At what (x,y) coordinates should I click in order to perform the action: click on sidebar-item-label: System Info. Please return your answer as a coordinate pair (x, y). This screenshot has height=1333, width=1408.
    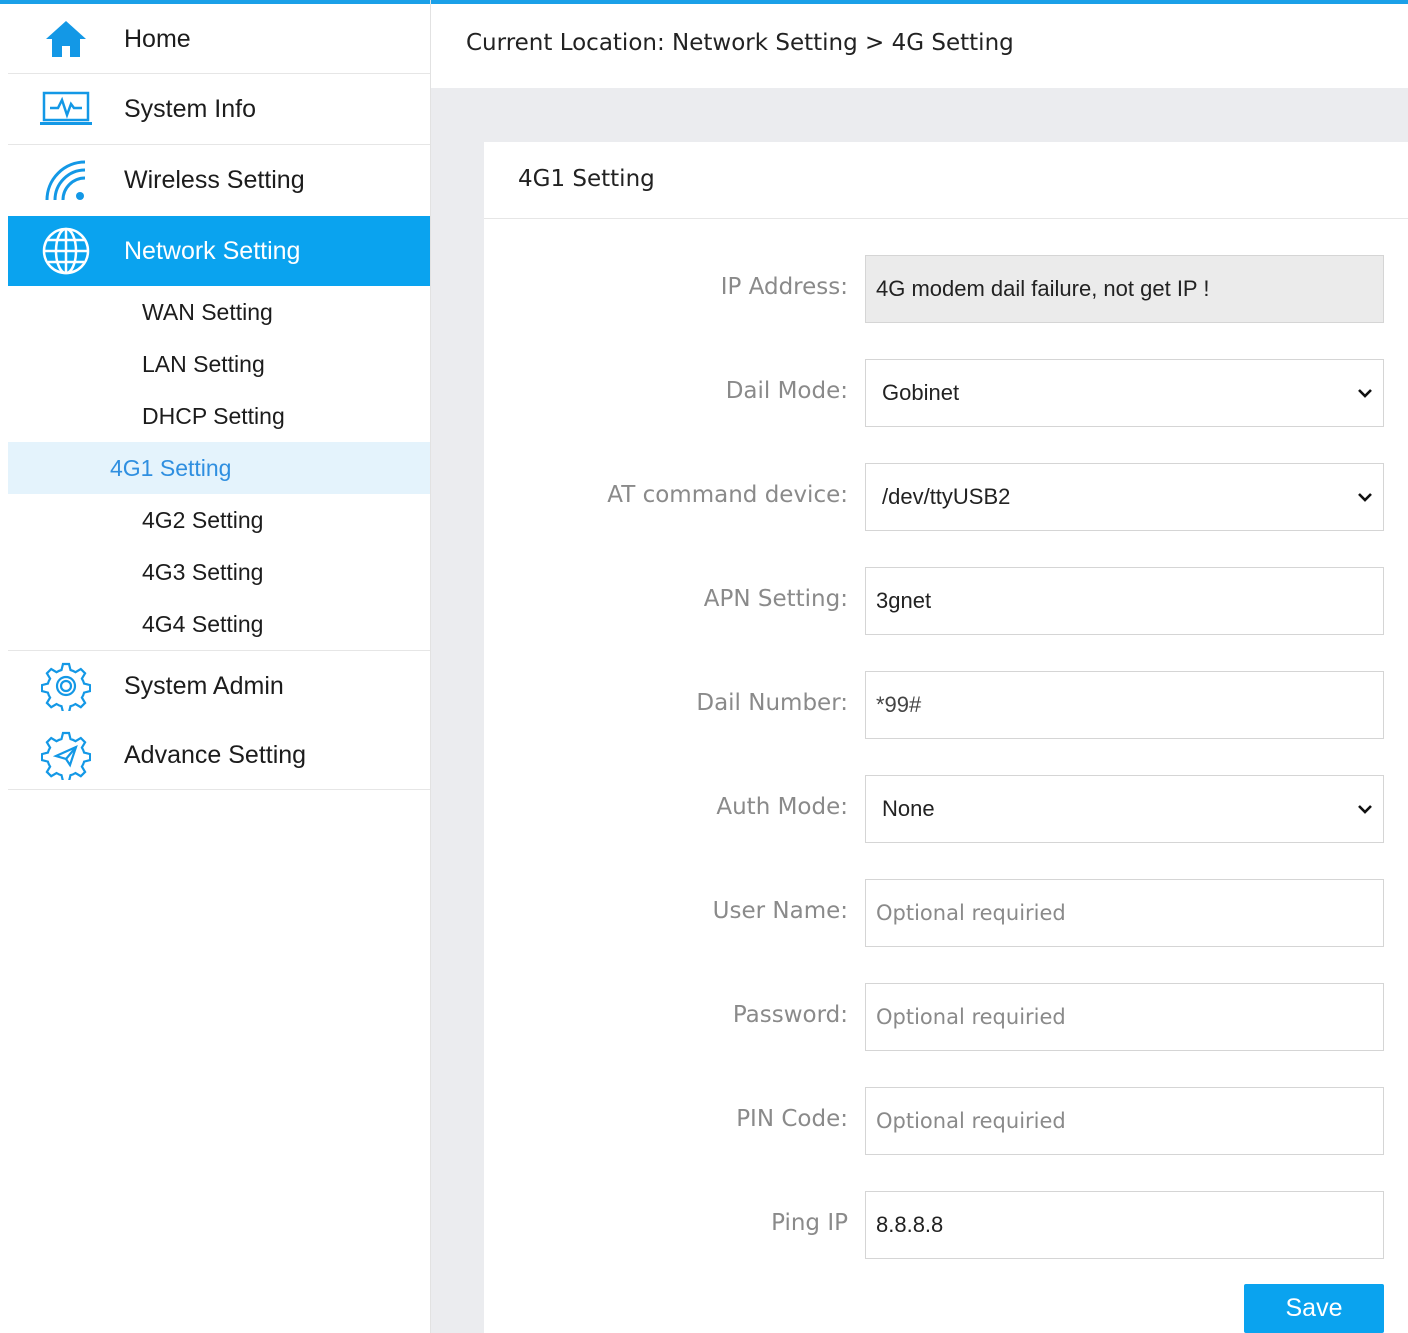
    Looking at the image, I should click on (190, 108).